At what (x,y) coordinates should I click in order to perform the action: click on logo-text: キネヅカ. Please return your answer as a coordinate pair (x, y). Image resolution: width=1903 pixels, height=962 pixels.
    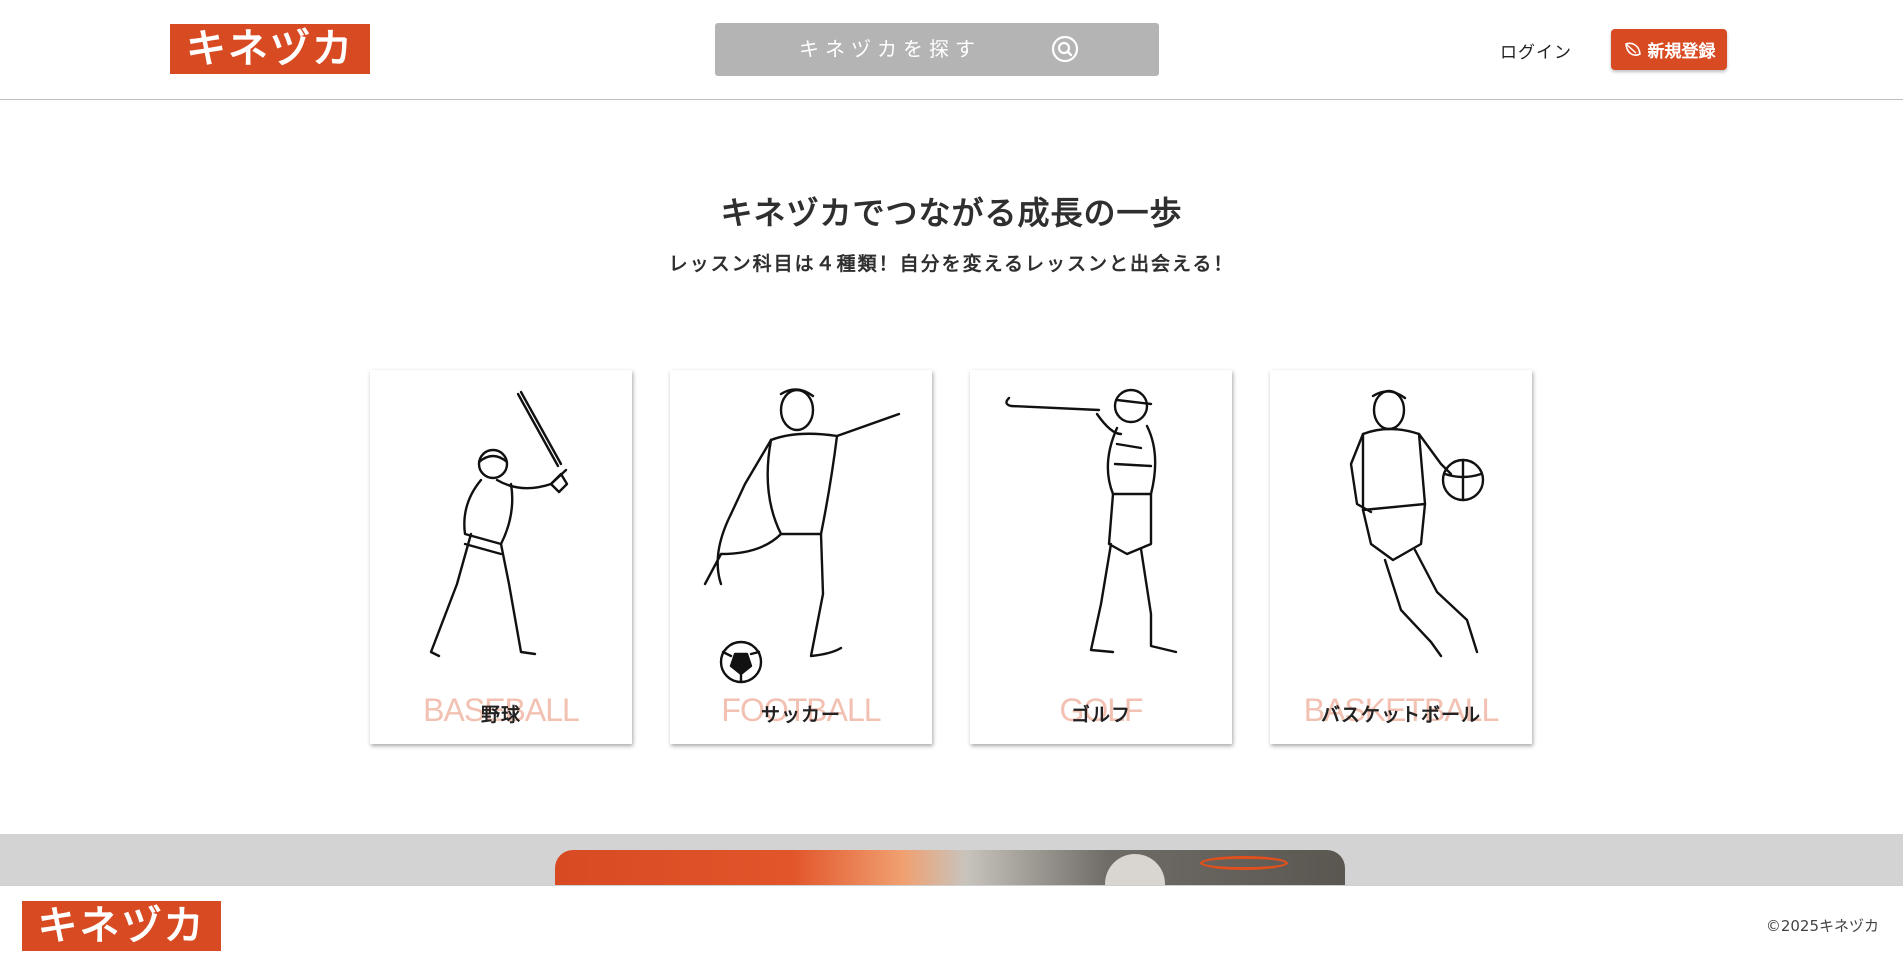
    Looking at the image, I should click on (270, 49).